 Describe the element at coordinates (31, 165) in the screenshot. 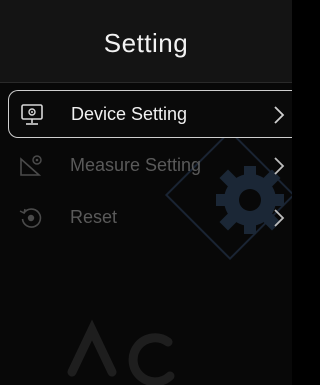

I see `measure-icon` at that location.